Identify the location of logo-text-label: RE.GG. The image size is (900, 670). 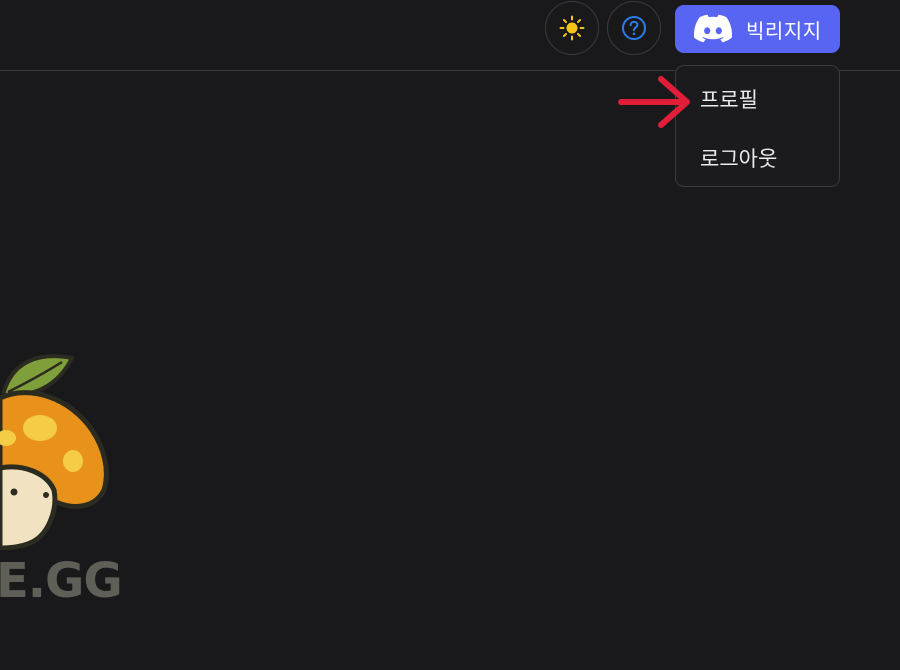
(60, 582).